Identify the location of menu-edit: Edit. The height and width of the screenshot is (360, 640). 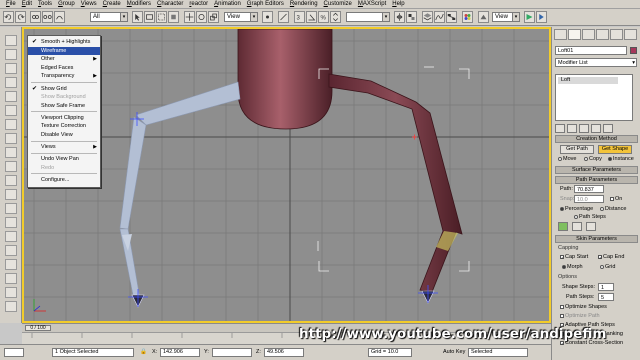
(27, 4).